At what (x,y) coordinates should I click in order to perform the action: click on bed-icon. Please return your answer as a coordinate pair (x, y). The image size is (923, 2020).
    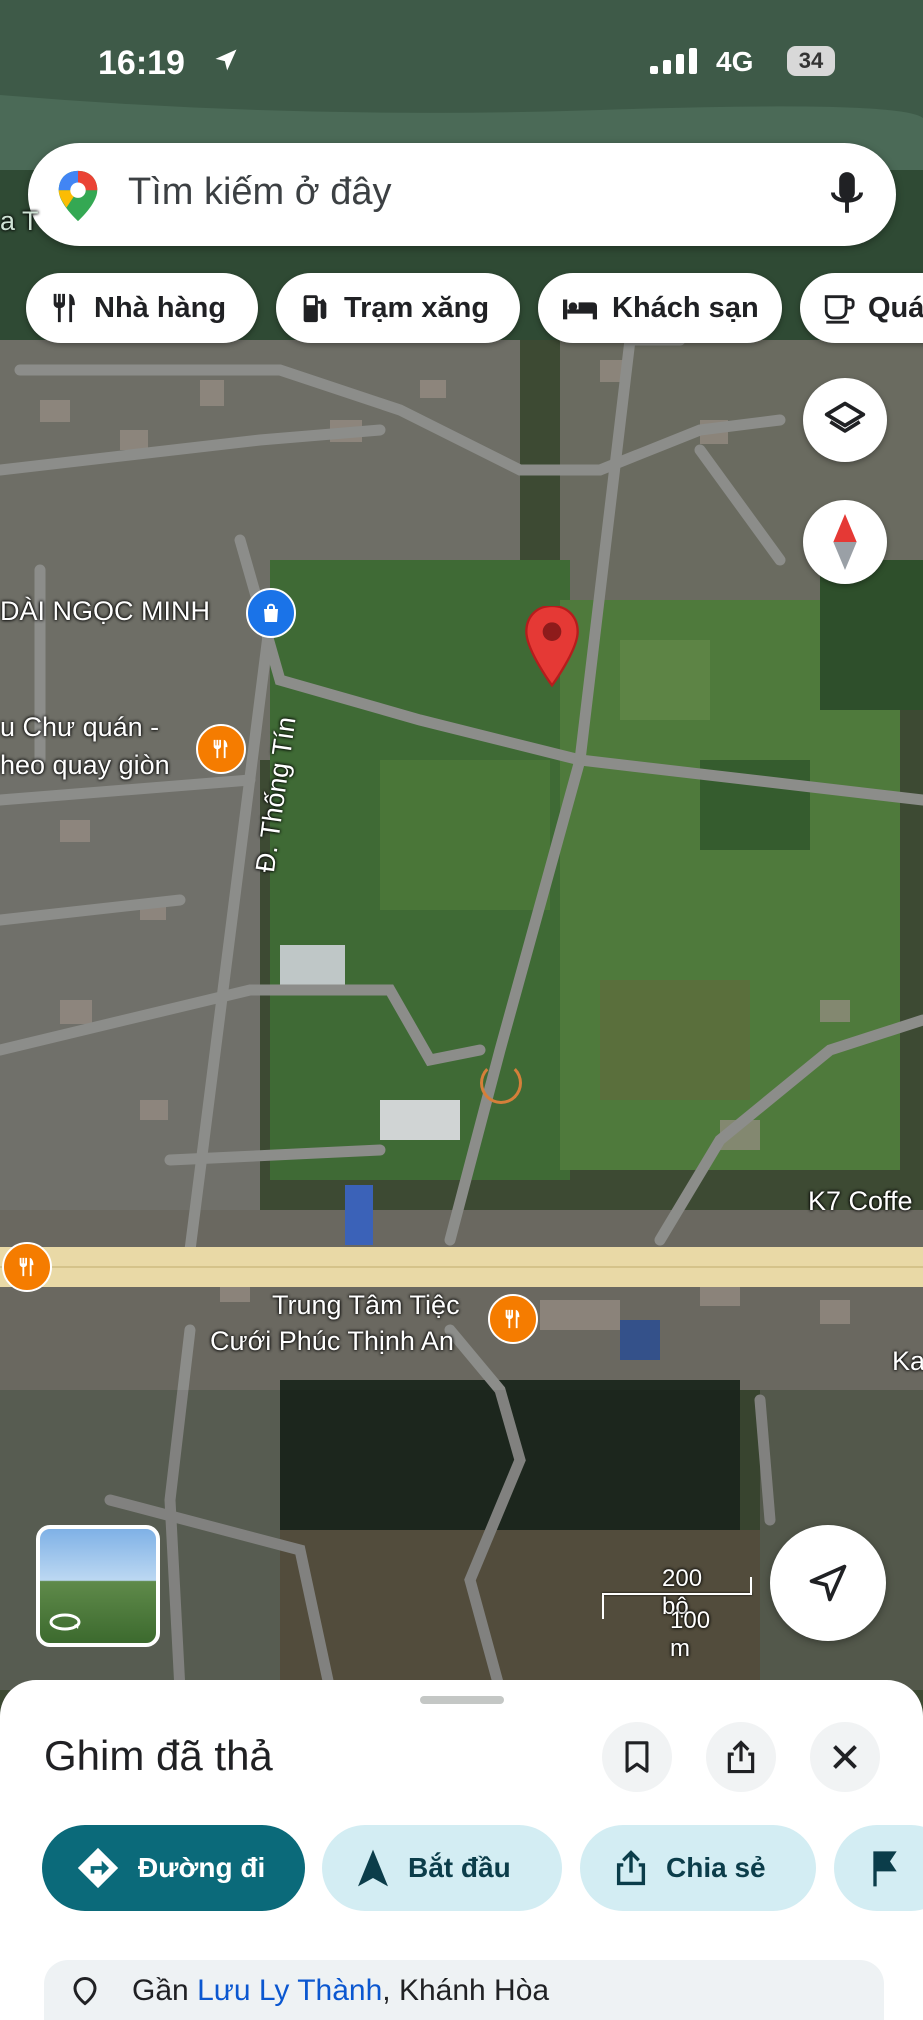
    Looking at the image, I should click on (580, 309).